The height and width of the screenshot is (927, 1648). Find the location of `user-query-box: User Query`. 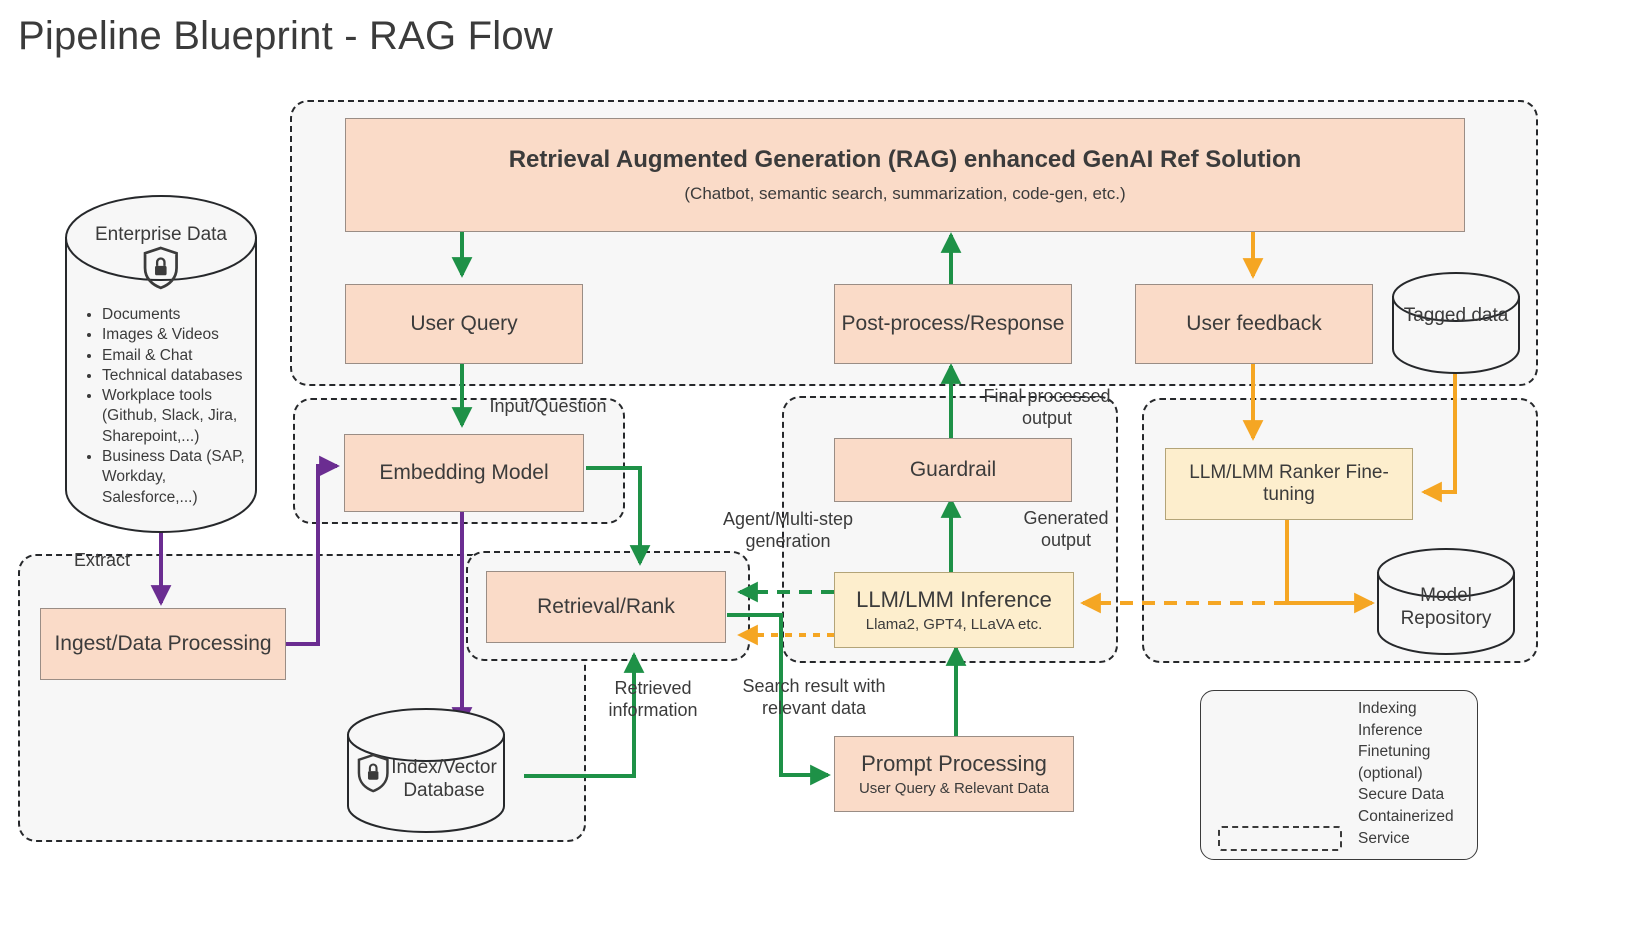

user-query-box: User Query is located at coordinates (464, 324).